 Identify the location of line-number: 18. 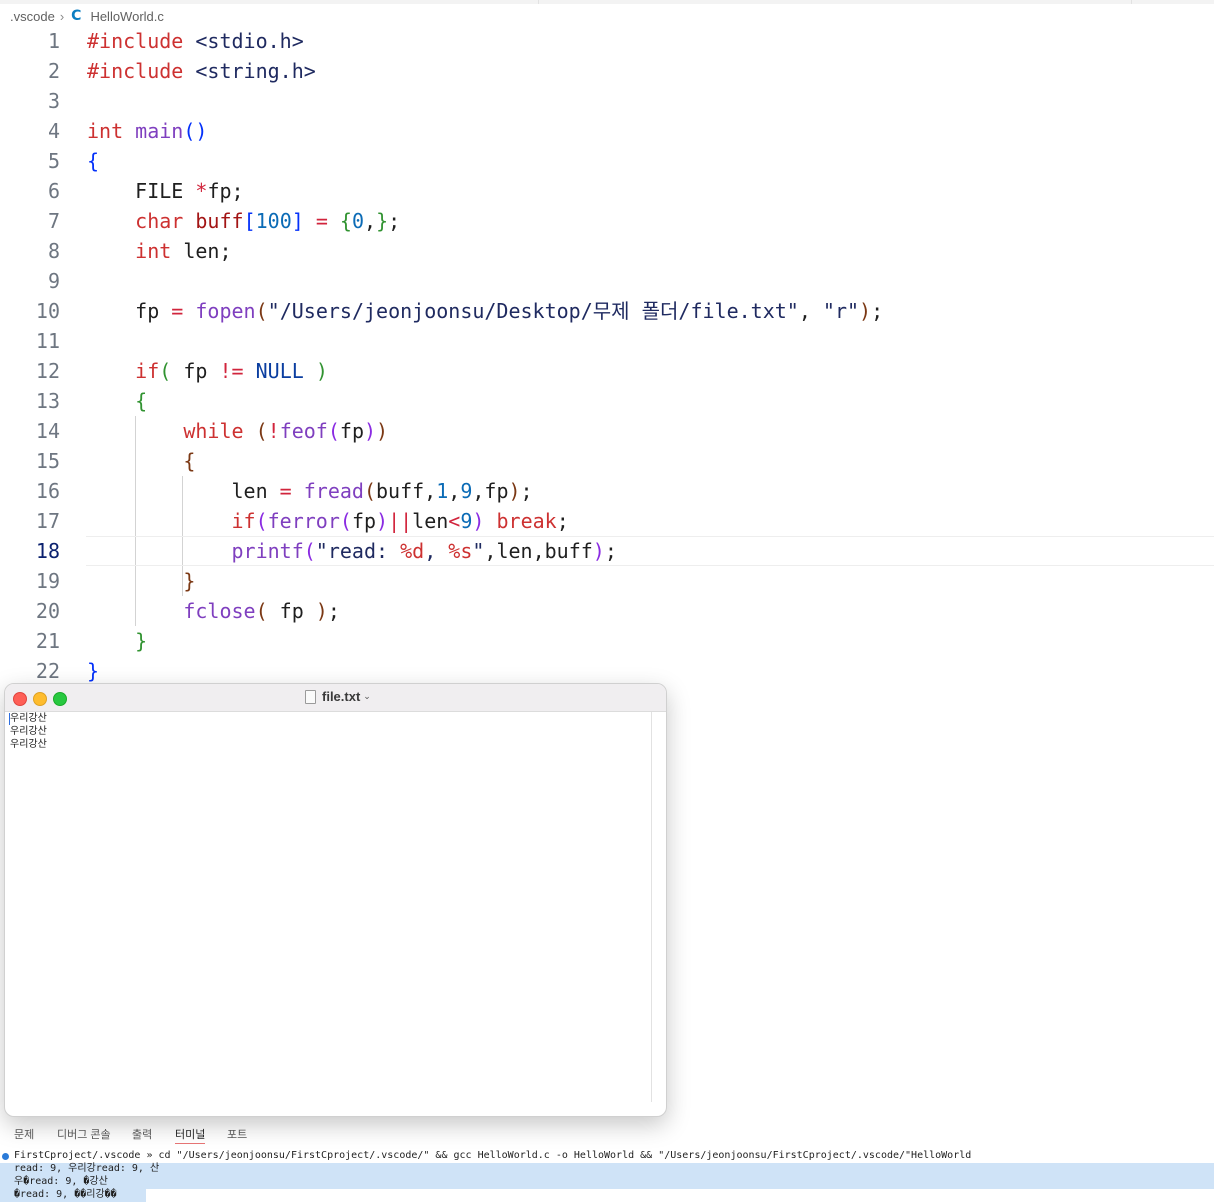
(47, 551).